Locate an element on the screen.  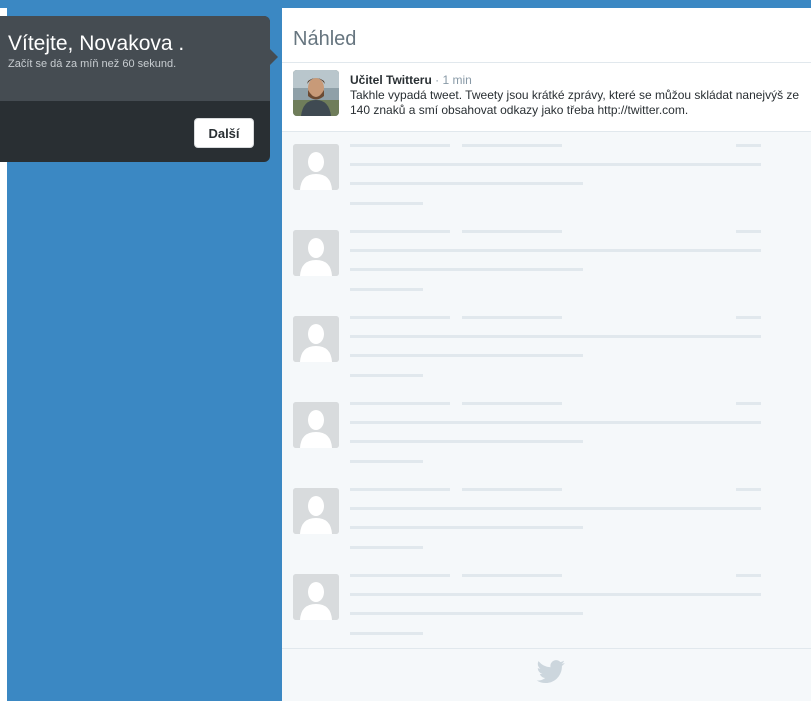
preview-title: Náhled is located at coordinates (325, 39).